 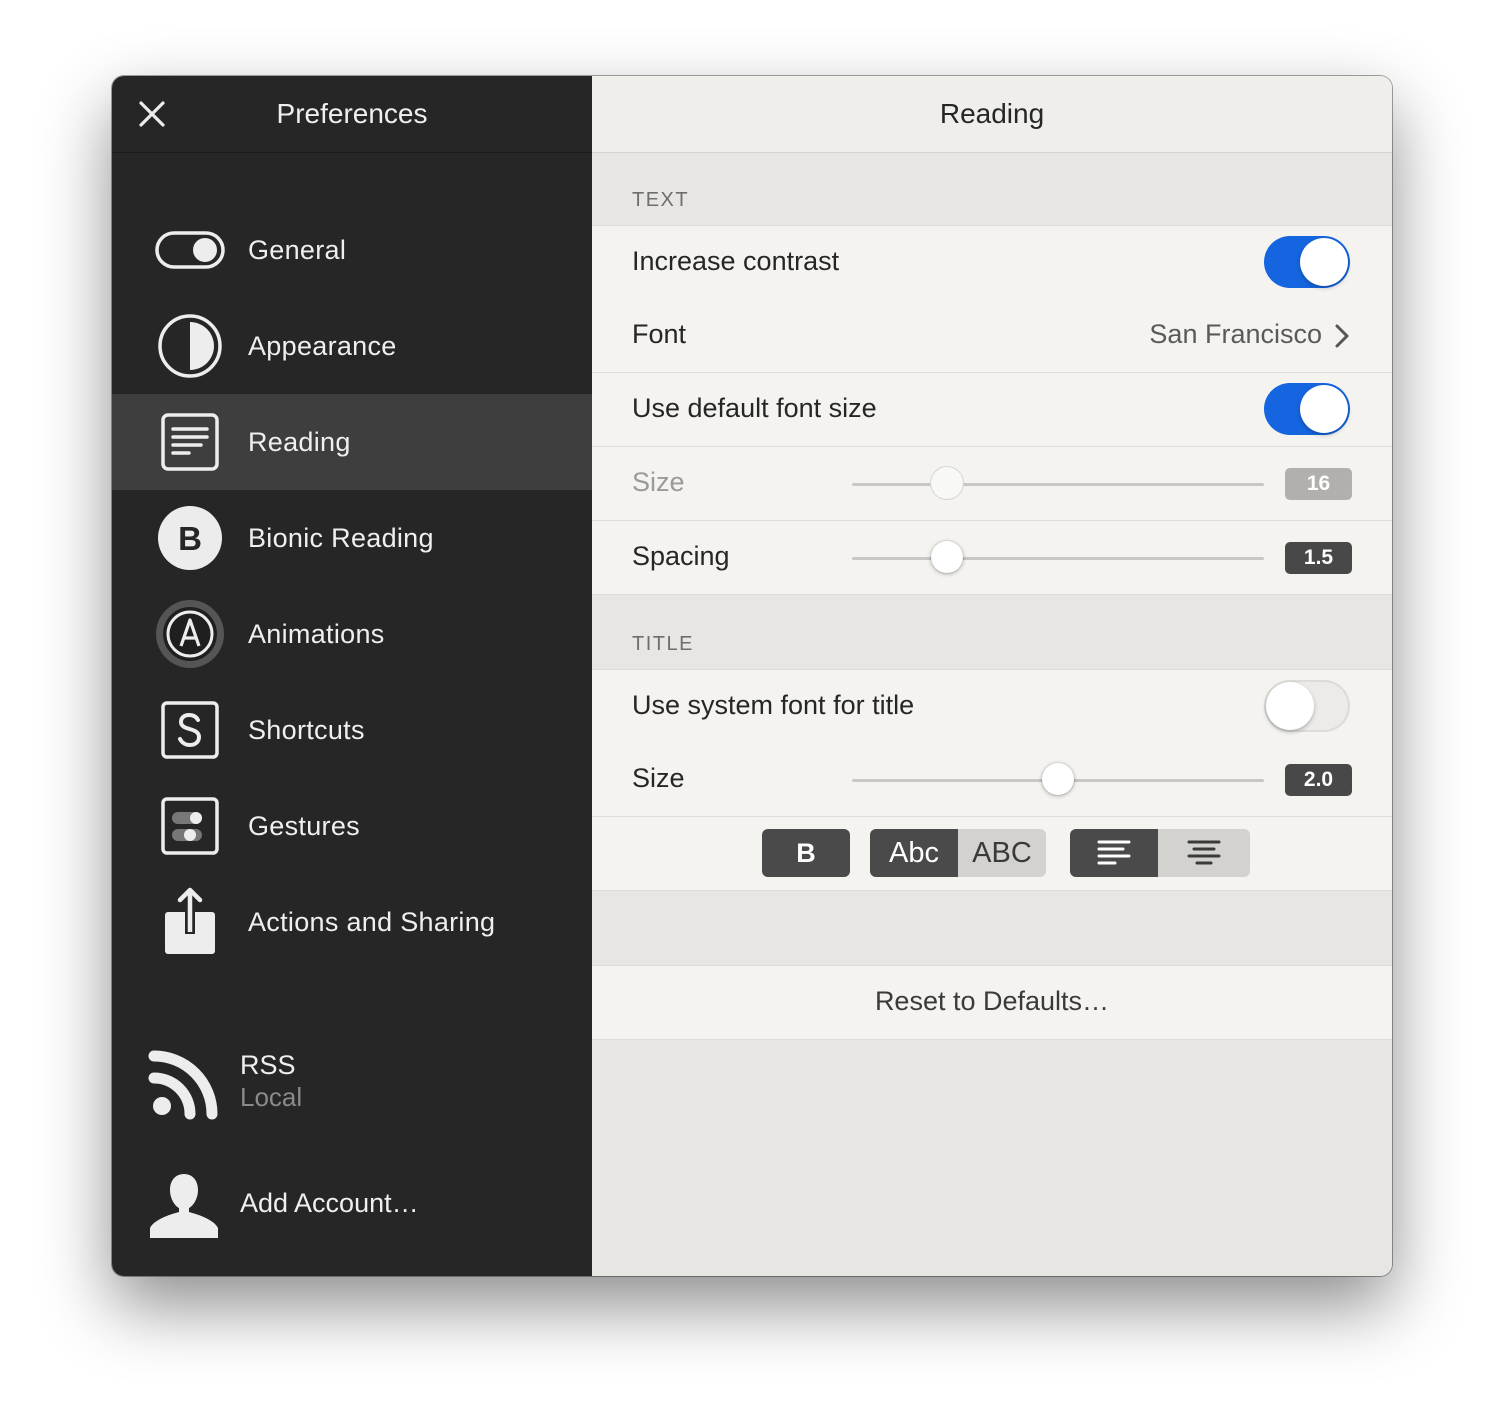 I want to click on toggle-icon, so click(x=190, y=250).